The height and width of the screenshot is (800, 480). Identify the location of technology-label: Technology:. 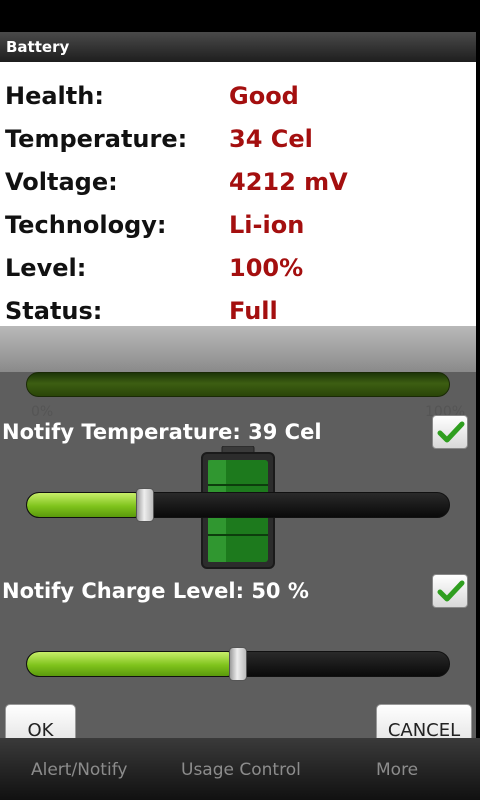
(86, 225).